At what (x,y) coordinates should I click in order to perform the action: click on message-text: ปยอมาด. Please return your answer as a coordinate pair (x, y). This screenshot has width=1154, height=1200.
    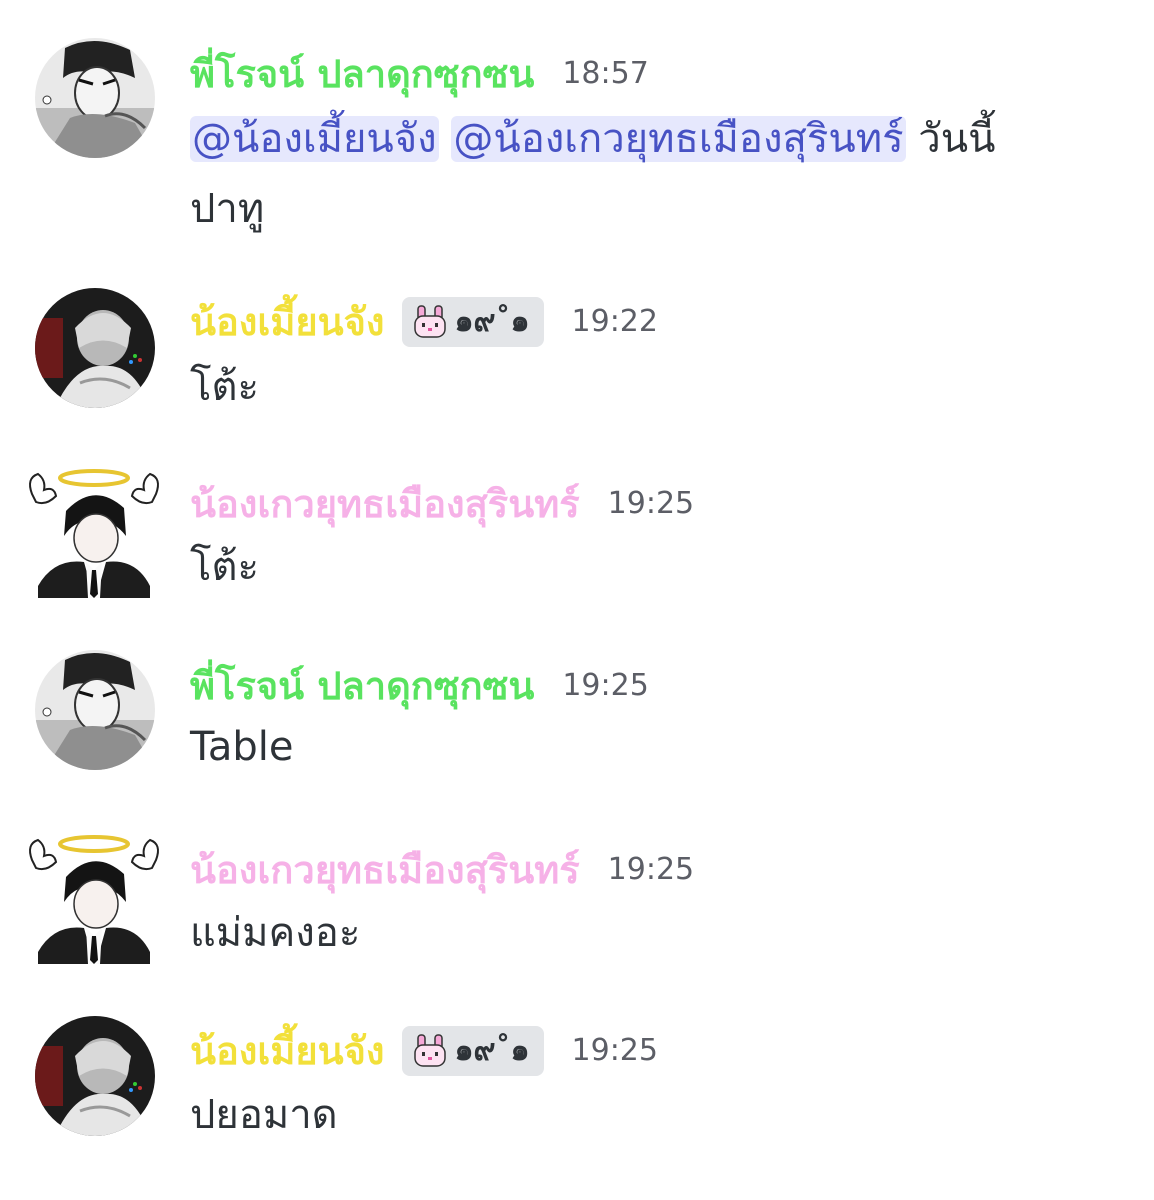
    Looking at the image, I should click on (264, 1115).